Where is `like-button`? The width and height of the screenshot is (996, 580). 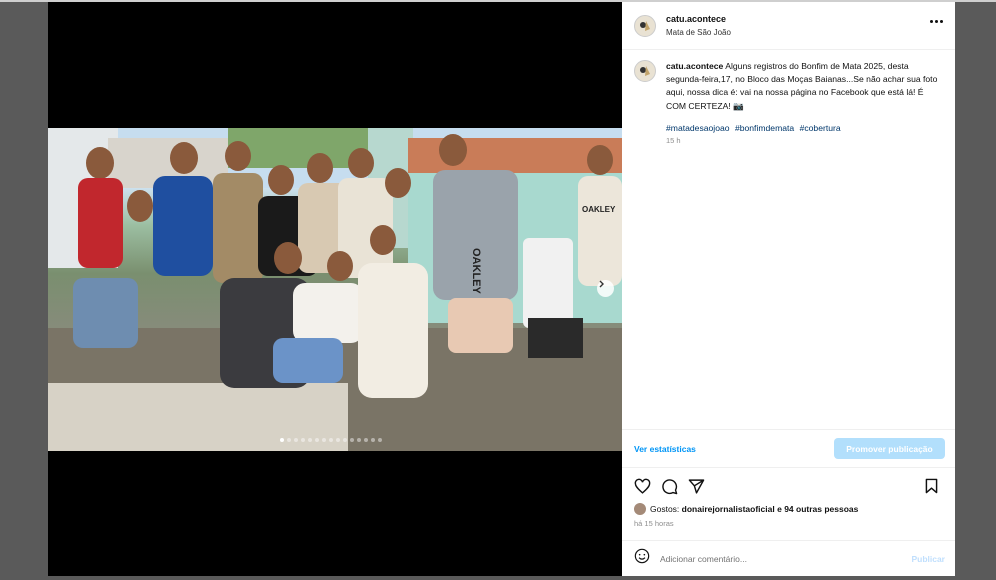 like-button is located at coordinates (642, 486).